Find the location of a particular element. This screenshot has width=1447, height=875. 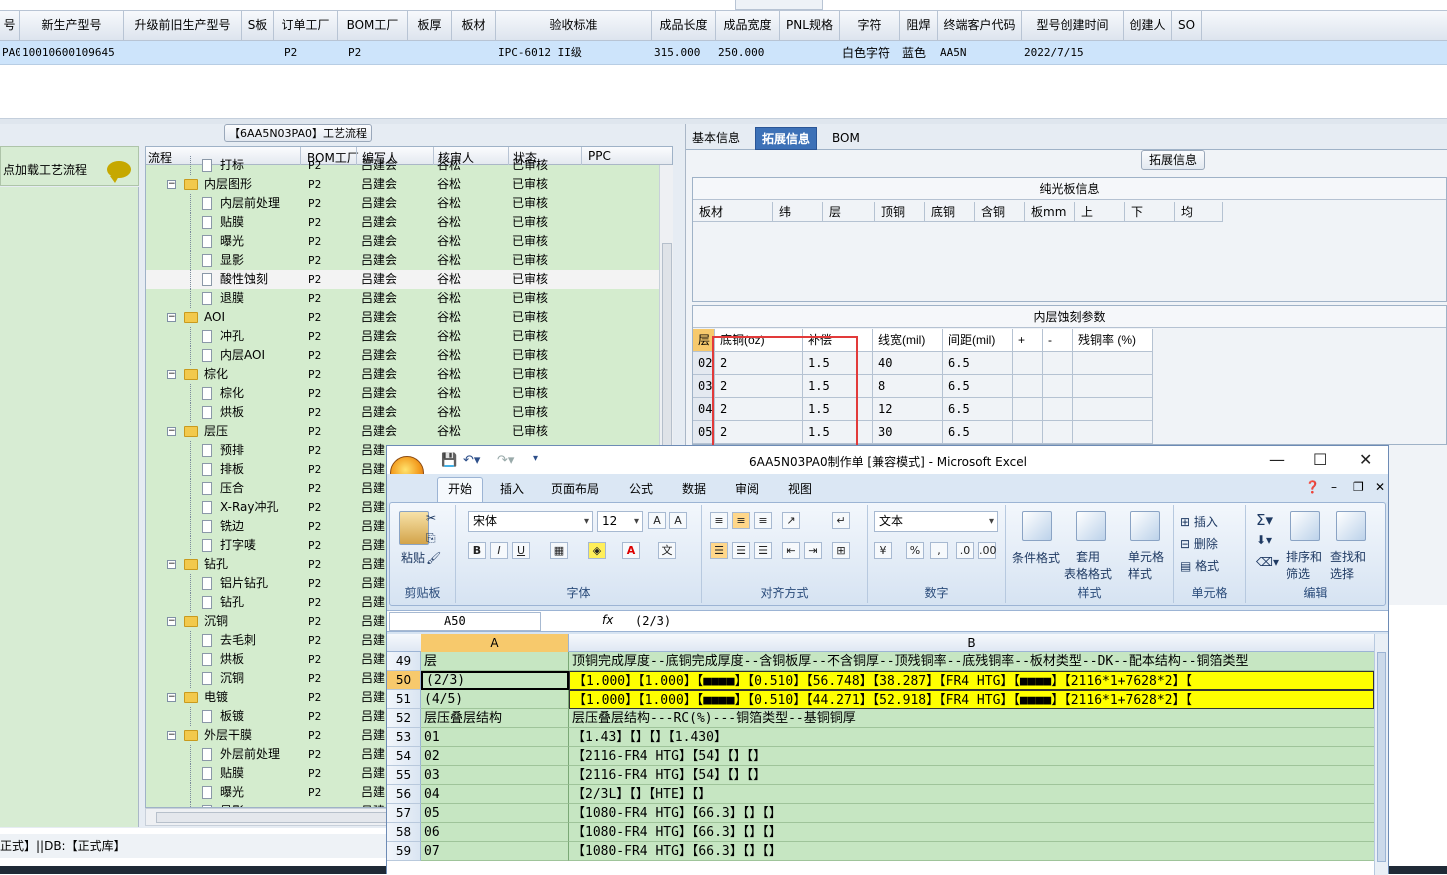

top-col-header: BOM工厂 is located at coordinates (373, 25).